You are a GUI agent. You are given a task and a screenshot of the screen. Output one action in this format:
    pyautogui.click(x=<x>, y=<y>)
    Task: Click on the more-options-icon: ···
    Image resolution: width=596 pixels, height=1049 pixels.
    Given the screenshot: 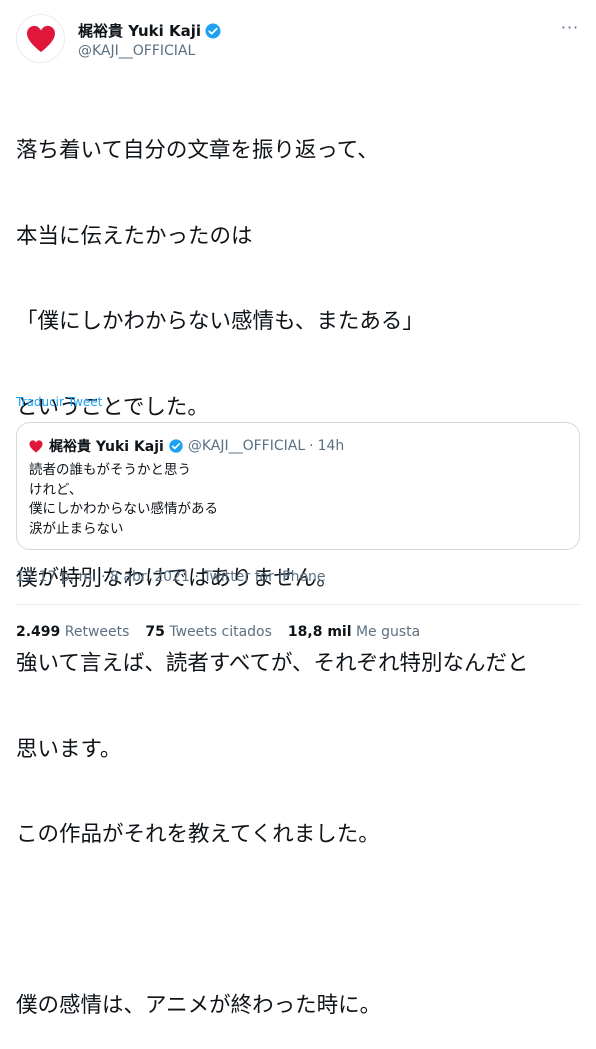 What is the action you would take?
    pyautogui.click(x=570, y=30)
    